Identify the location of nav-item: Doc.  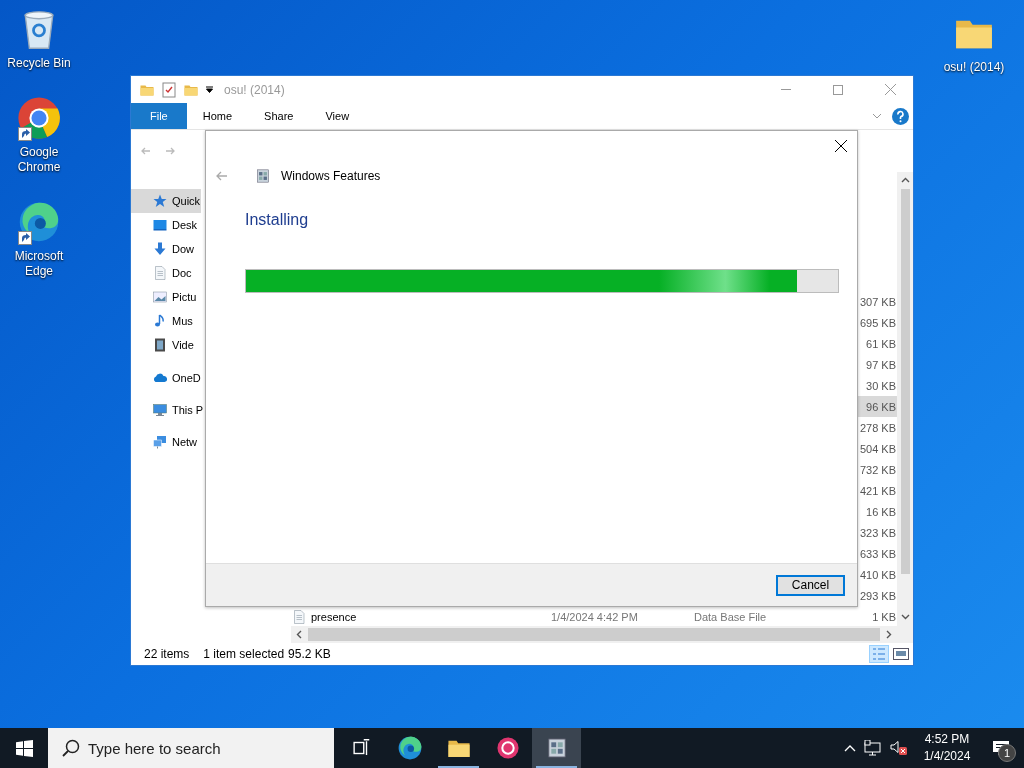
(162, 273).